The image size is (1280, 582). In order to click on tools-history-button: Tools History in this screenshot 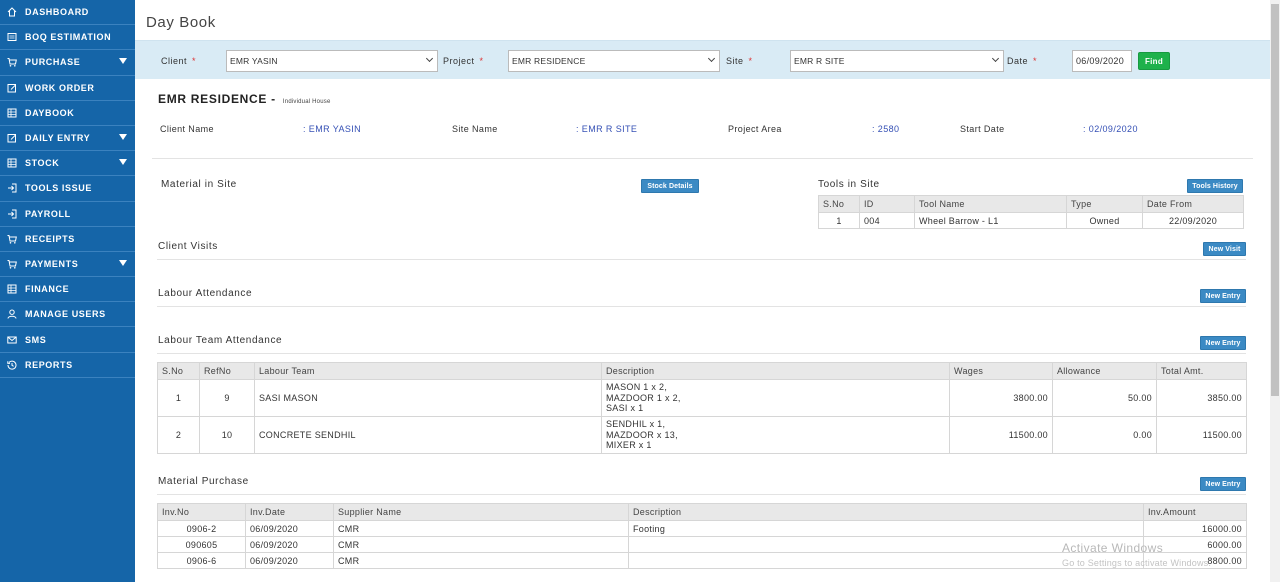, I will do `click(1215, 186)`.